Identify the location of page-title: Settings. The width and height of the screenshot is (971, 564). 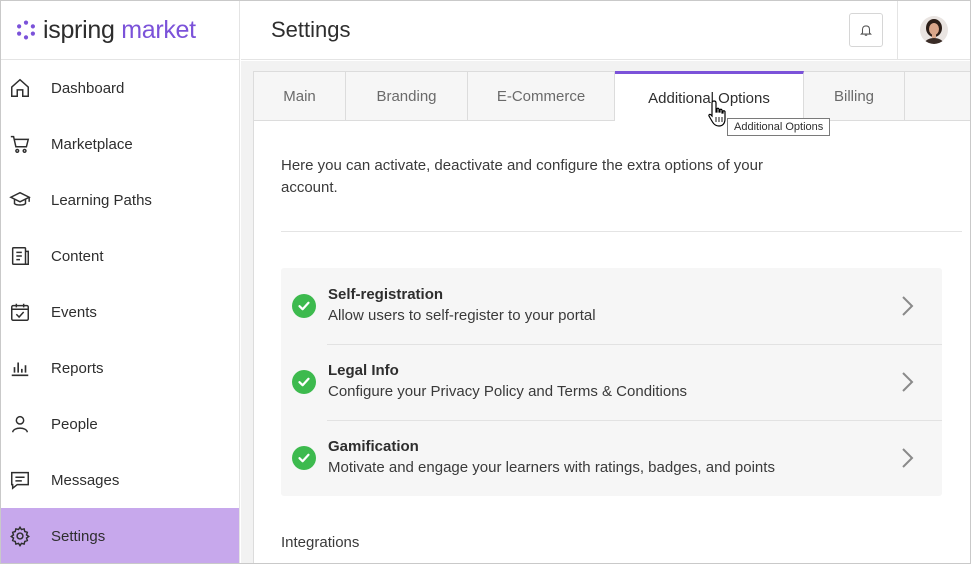
(311, 29).